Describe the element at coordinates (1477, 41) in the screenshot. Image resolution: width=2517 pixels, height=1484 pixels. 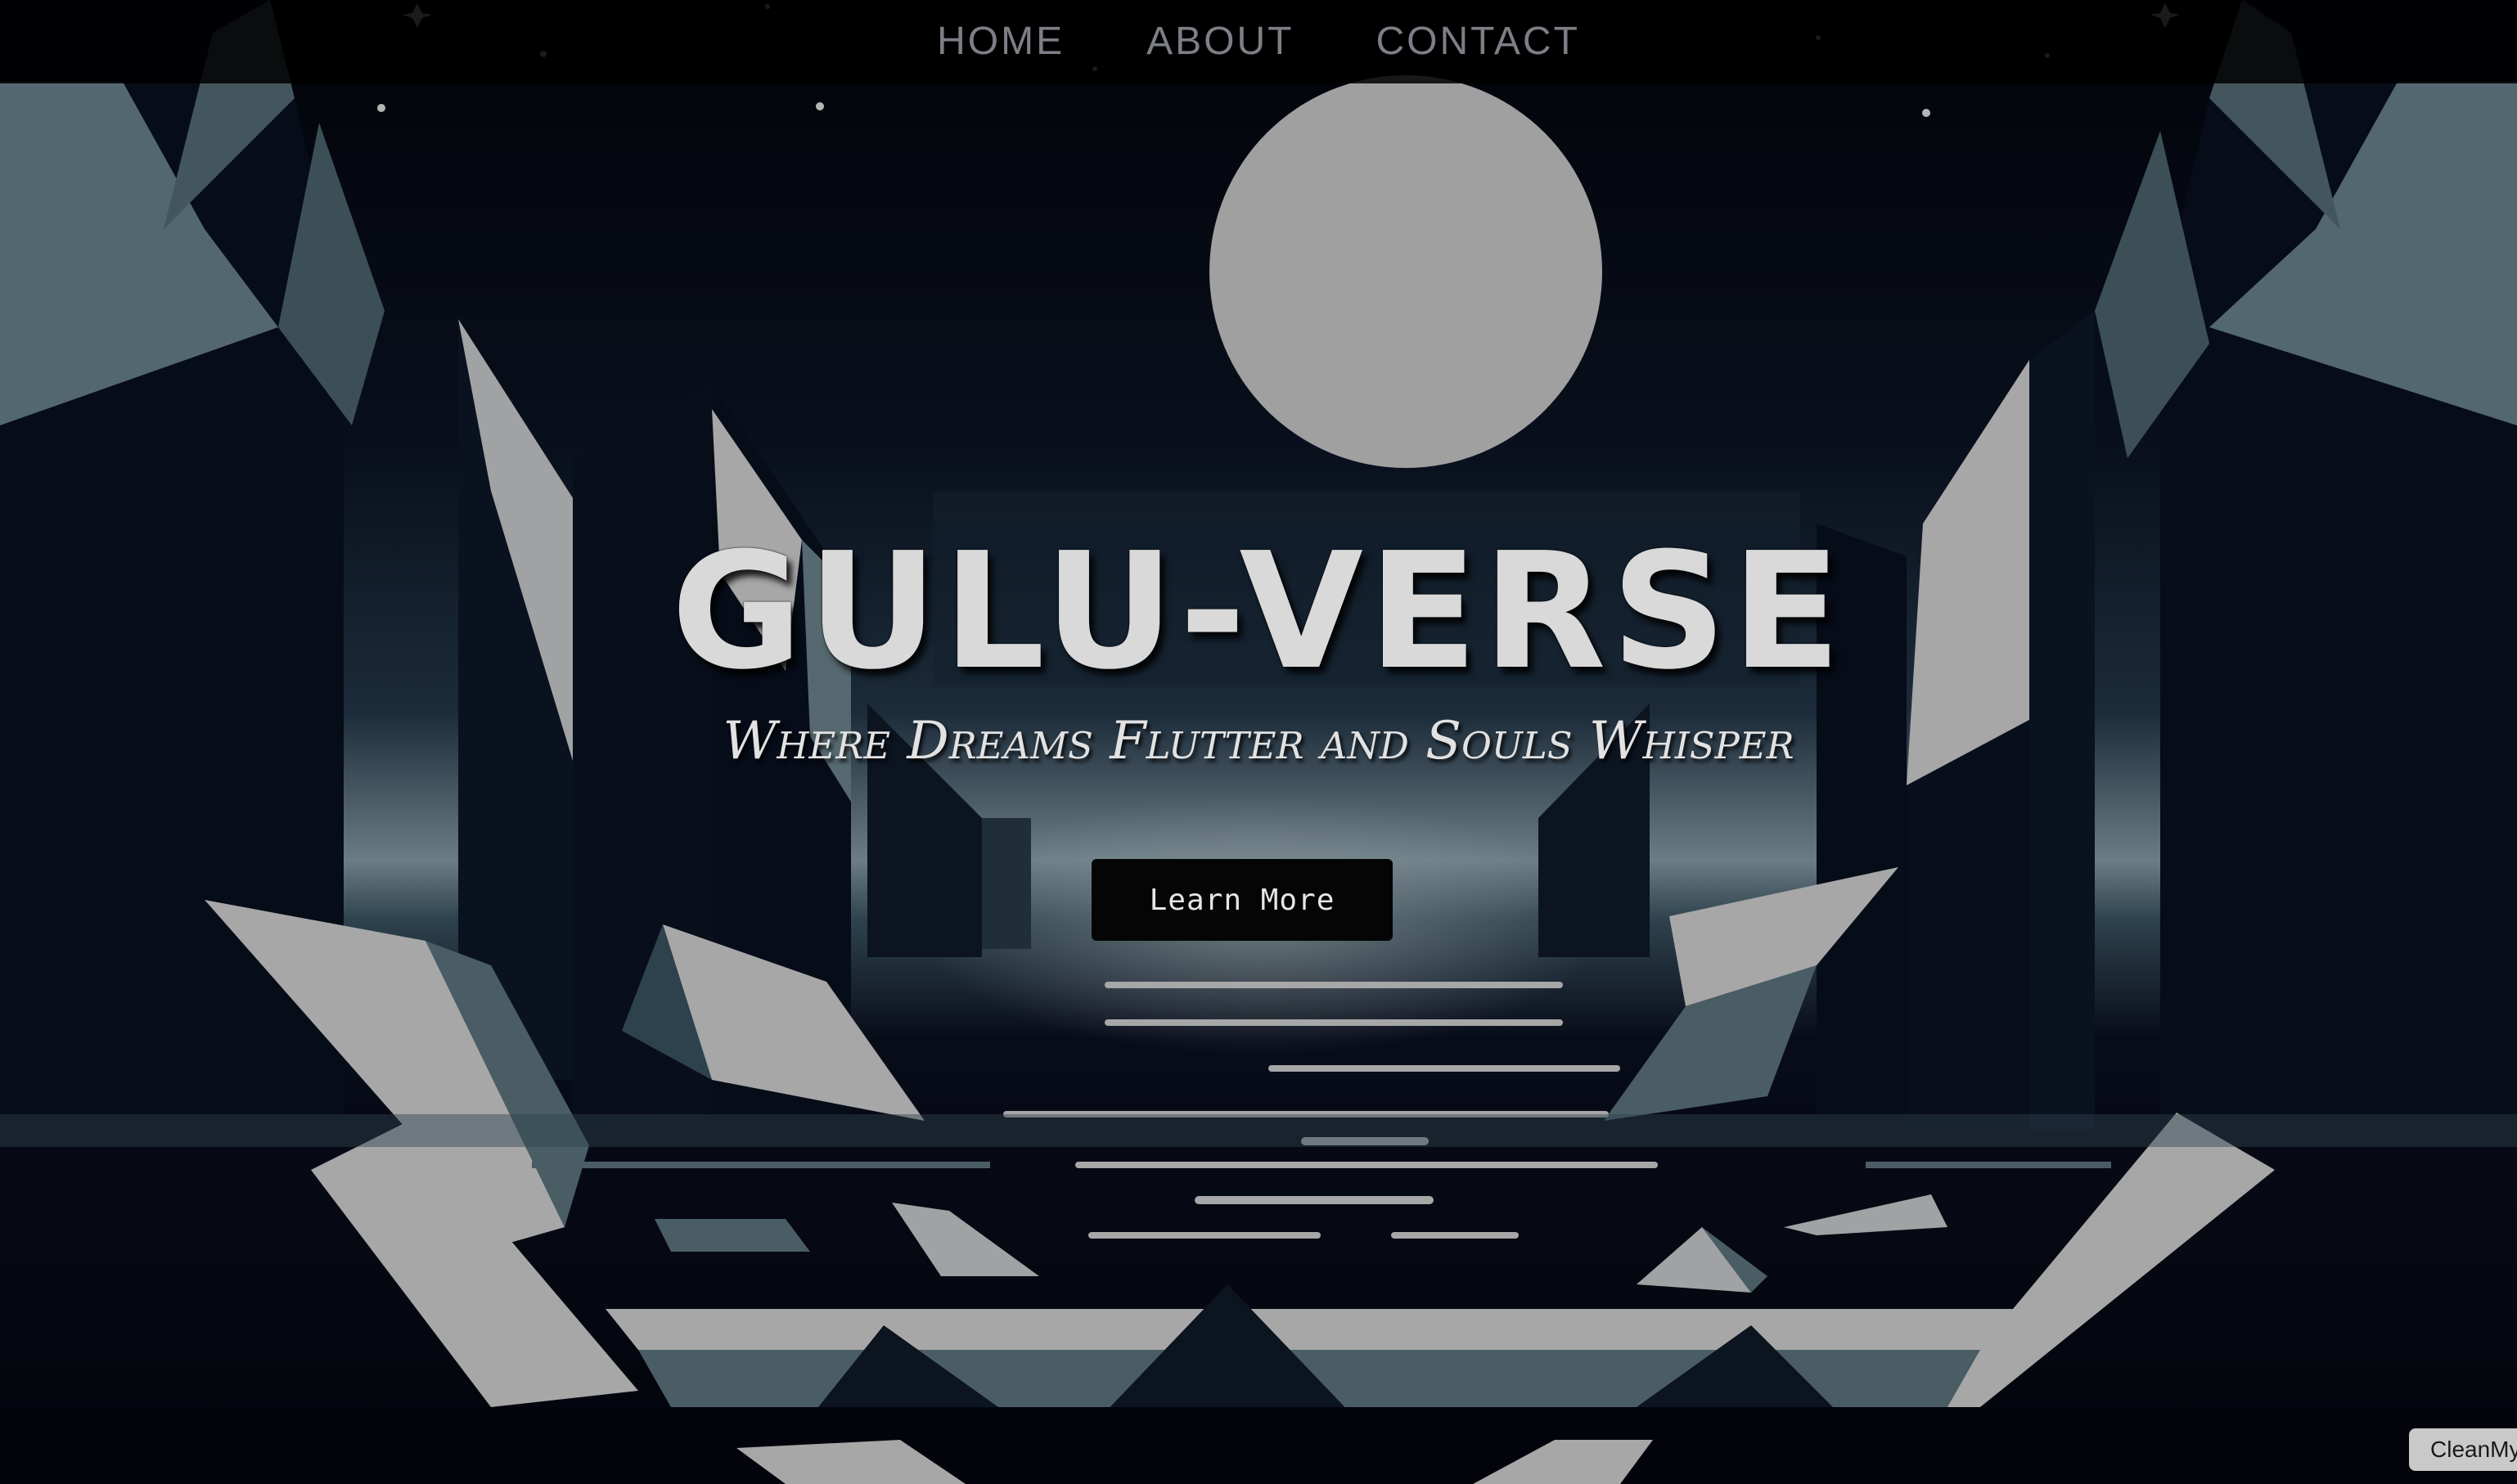
I see `nav-link-contact: CONTACT` at that location.